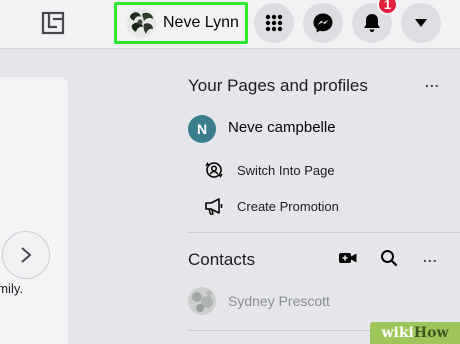 This screenshot has height=344, width=460. What do you see at coordinates (324, 232) in the screenshot?
I see `section-divider` at bounding box center [324, 232].